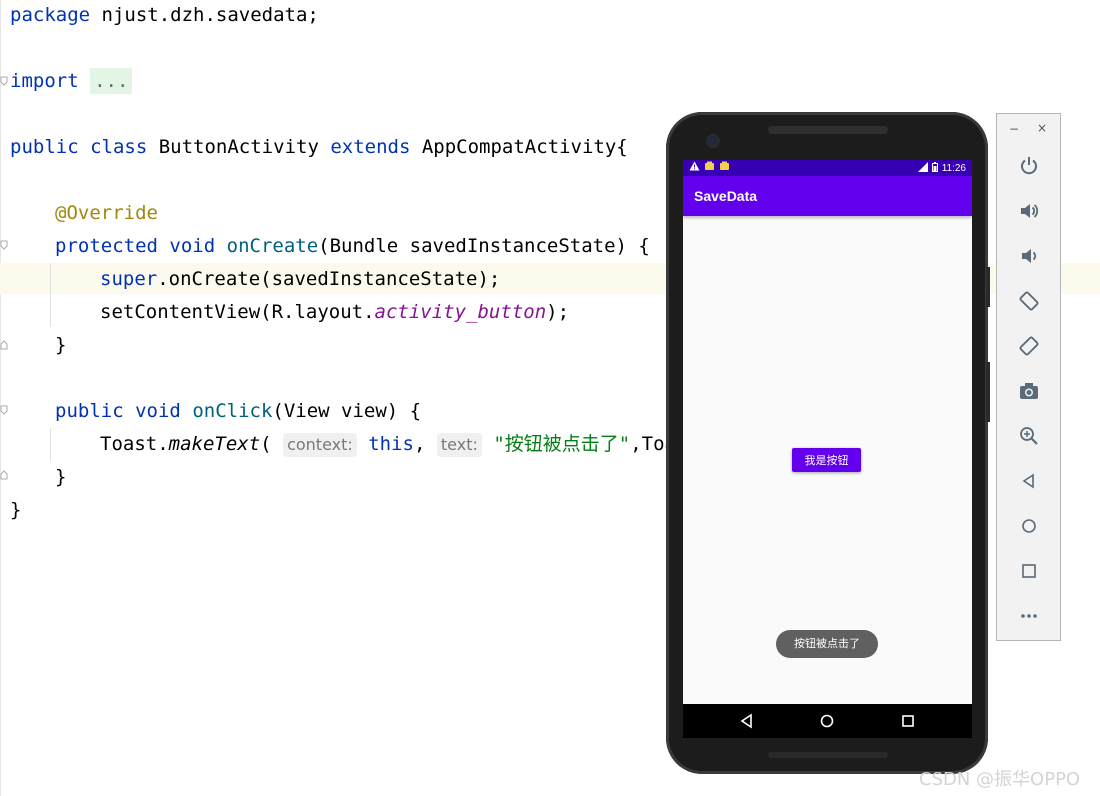  I want to click on setcontent-call: setContentView(R.layout., so click(237, 312).